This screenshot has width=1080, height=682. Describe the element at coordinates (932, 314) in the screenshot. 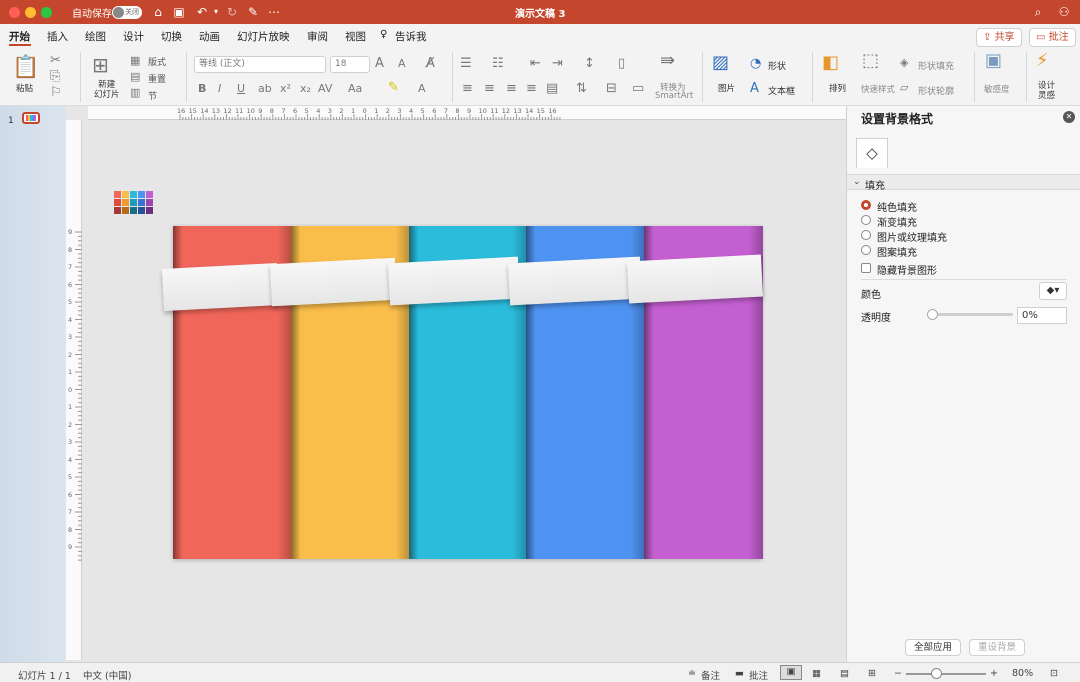

I see `transparency-slider-thumb` at that location.